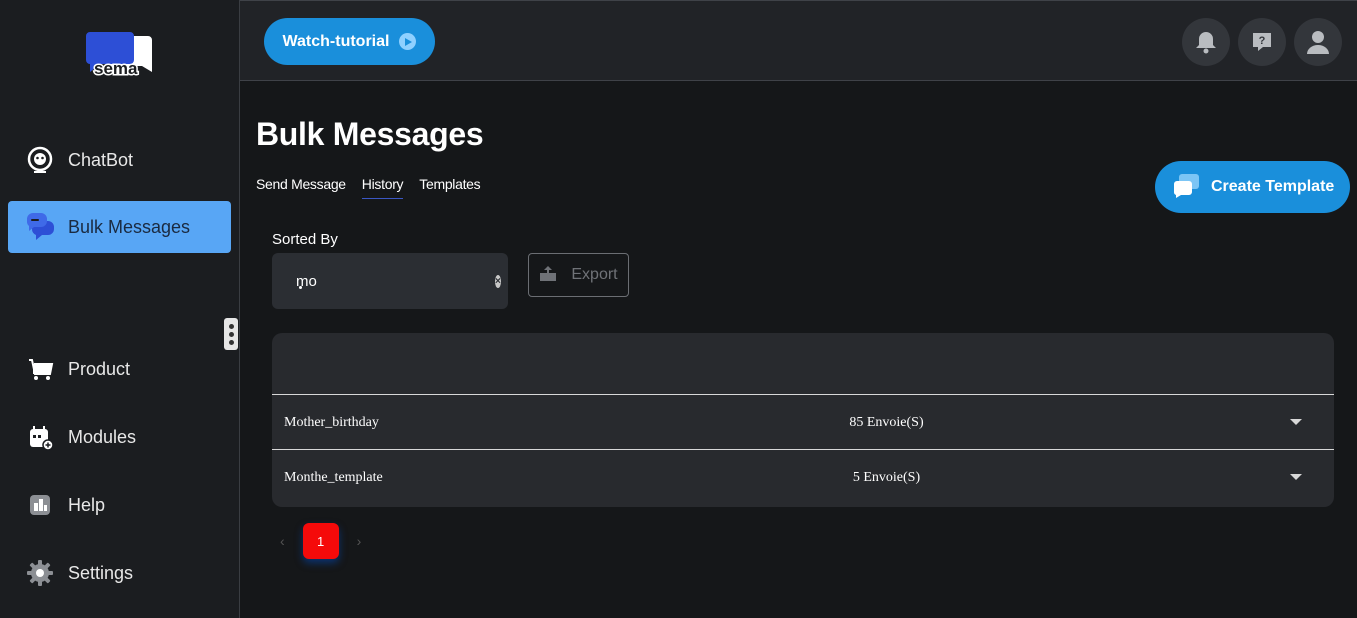 The width and height of the screenshot is (1357, 618). I want to click on sidebar-item-help: Help, so click(119, 505).